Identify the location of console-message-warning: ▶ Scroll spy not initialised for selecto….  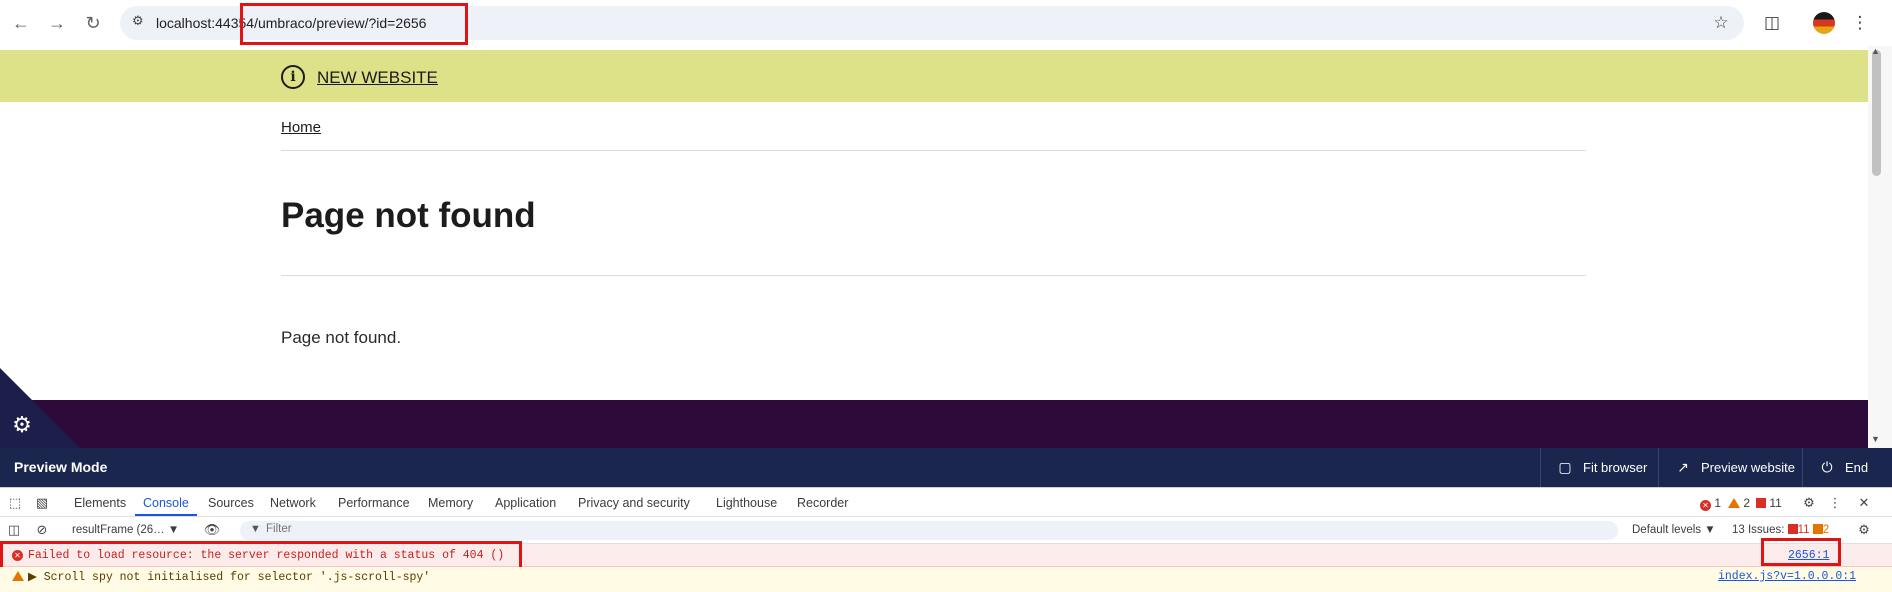
(946, 579).